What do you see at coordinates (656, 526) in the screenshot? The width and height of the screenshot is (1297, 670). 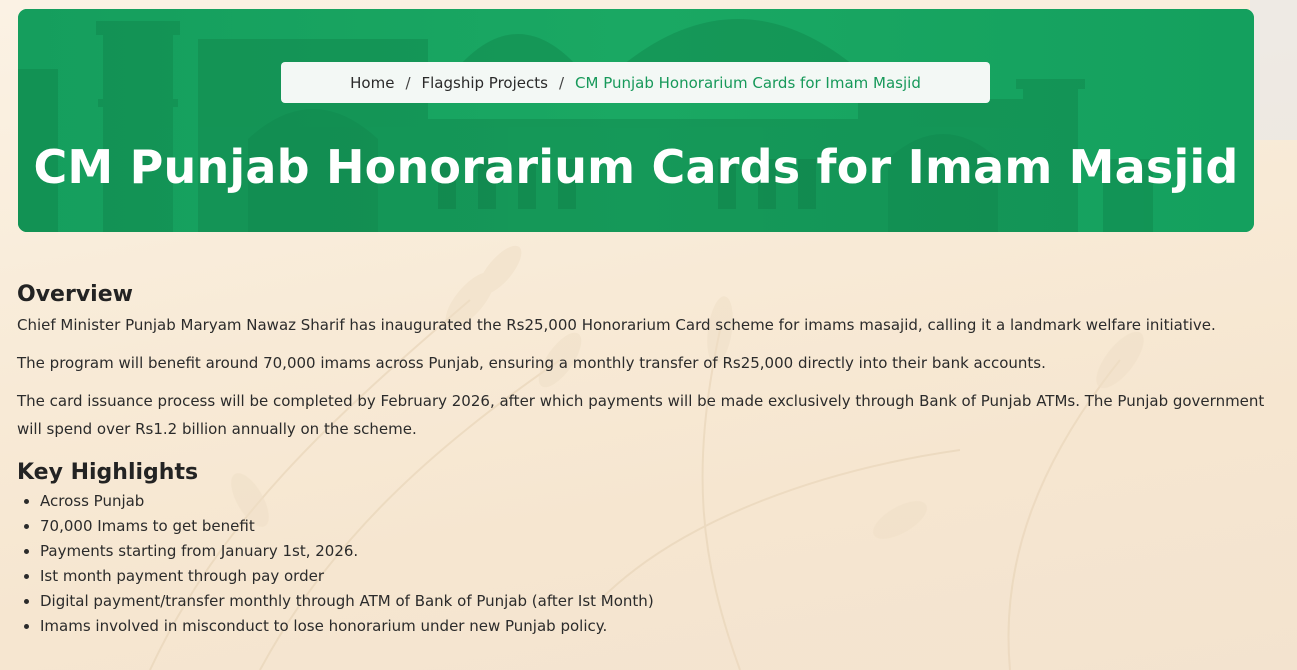 I see `list-item: 70,000 Imams to get benefit` at bounding box center [656, 526].